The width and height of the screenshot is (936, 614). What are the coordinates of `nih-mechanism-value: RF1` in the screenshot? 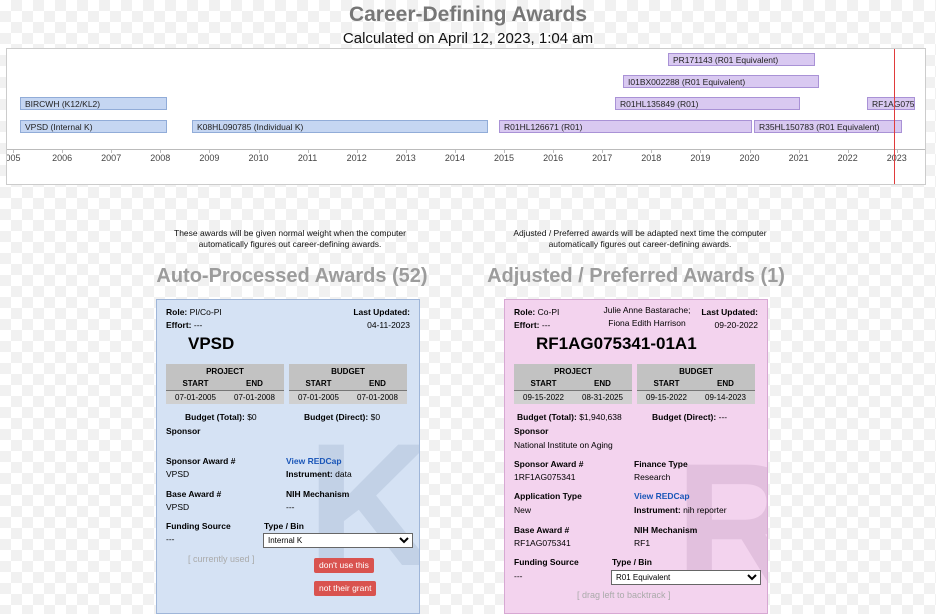 It's located at (642, 543).